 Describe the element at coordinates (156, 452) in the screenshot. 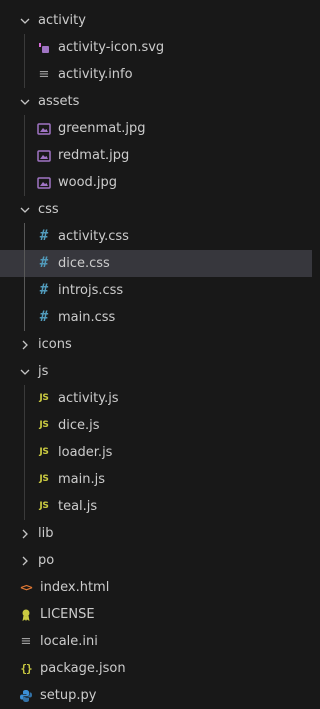

I see `file-loader-js: JS loader.js` at that location.